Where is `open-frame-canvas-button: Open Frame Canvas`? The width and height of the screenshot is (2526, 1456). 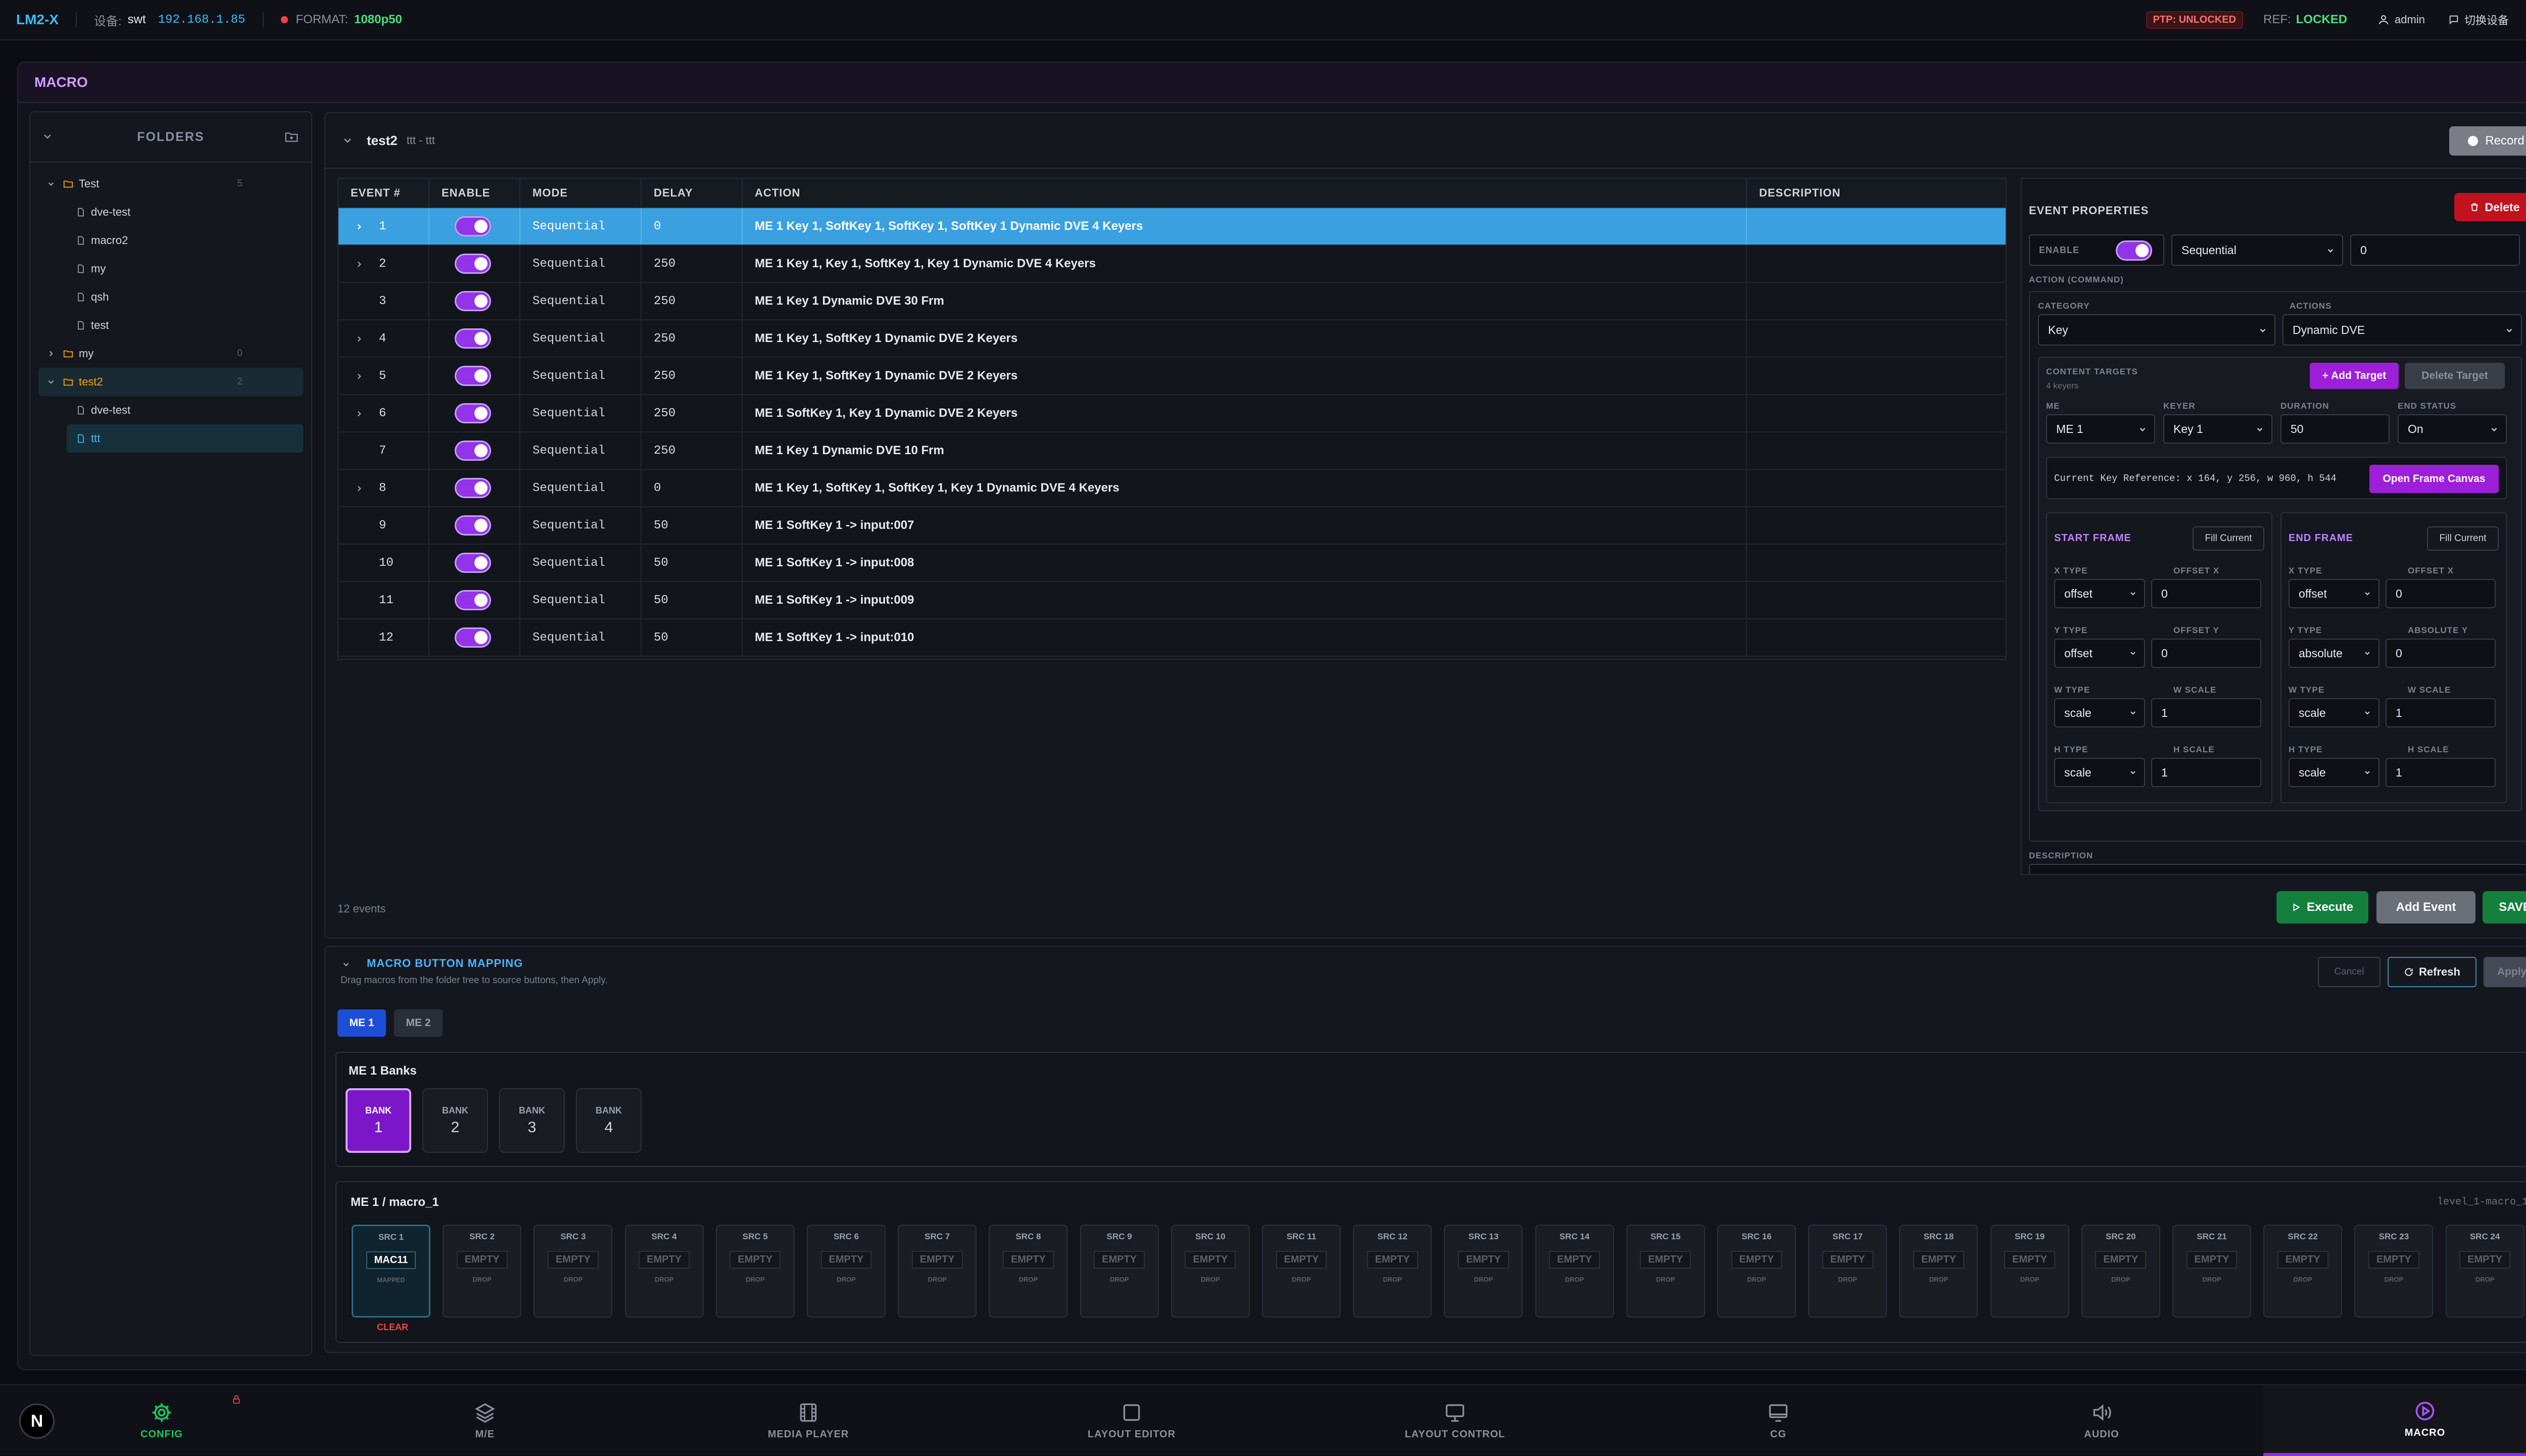 open-frame-canvas-button: Open Frame Canvas is located at coordinates (2434, 479).